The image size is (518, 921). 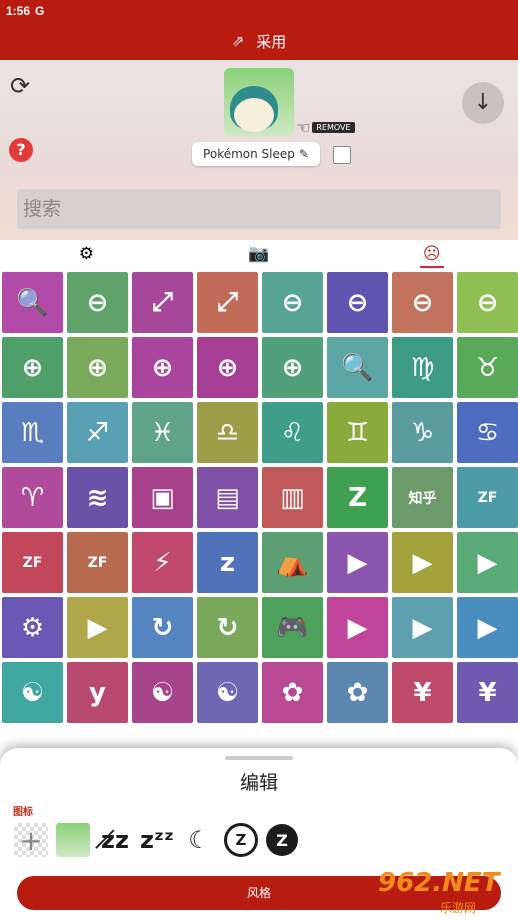 I want to click on icon-tile: z, so click(x=227, y=562).